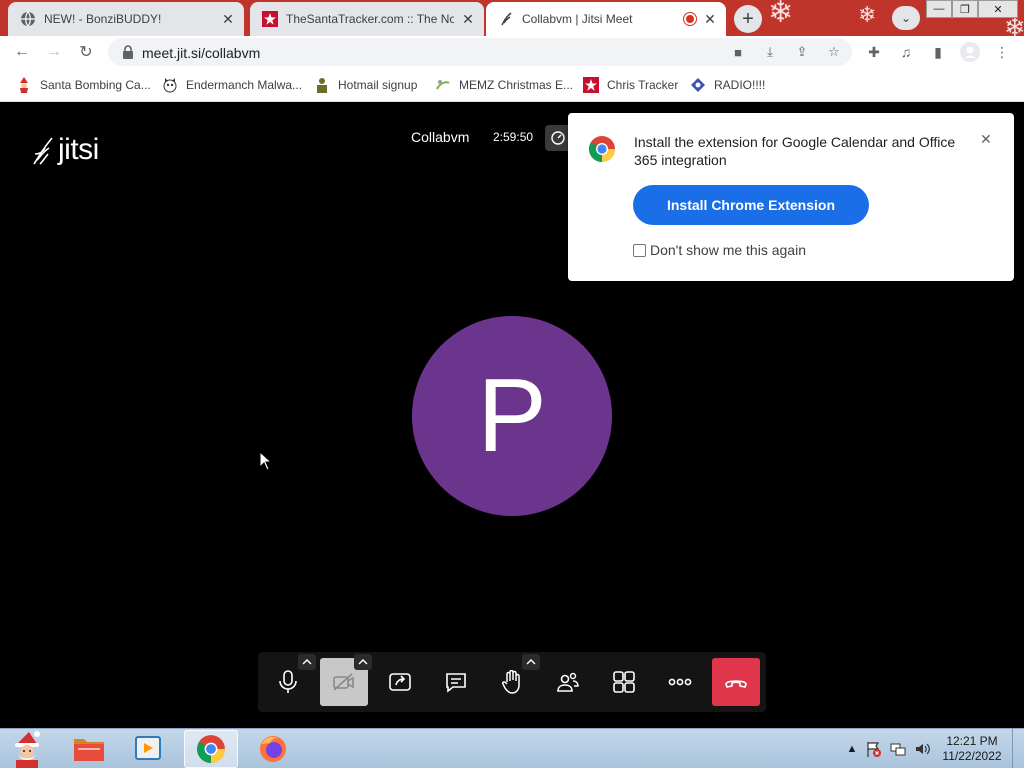 This screenshot has height=768, width=1024. Describe the element at coordinates (322, 85) in the screenshot. I see `person-icon` at that location.